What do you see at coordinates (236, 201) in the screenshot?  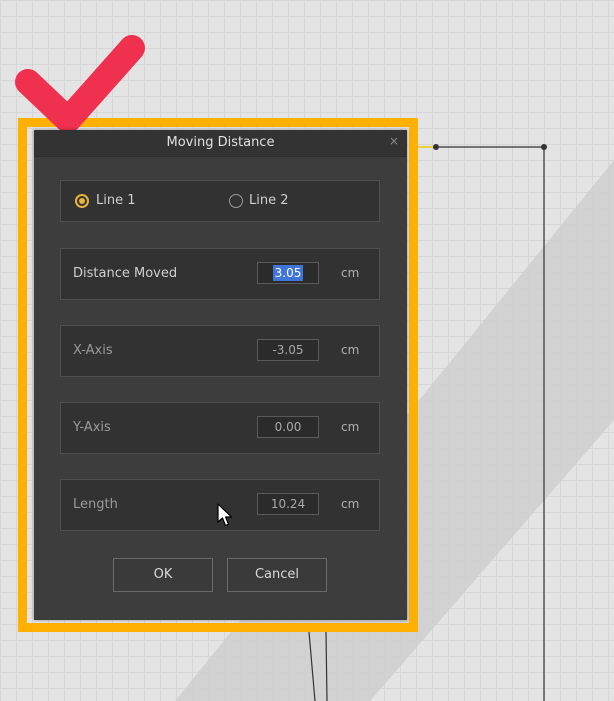 I see `radio-unchecked-icon` at bounding box center [236, 201].